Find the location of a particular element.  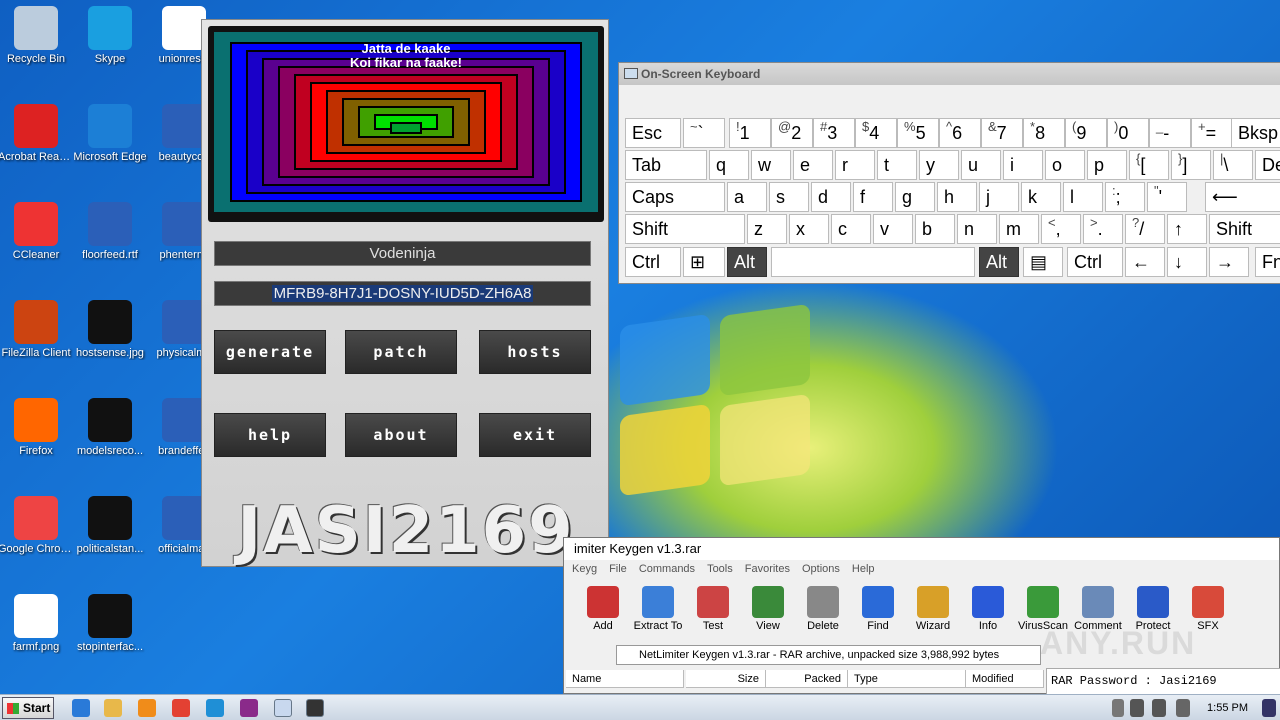

osk-key: s is located at coordinates (789, 197).